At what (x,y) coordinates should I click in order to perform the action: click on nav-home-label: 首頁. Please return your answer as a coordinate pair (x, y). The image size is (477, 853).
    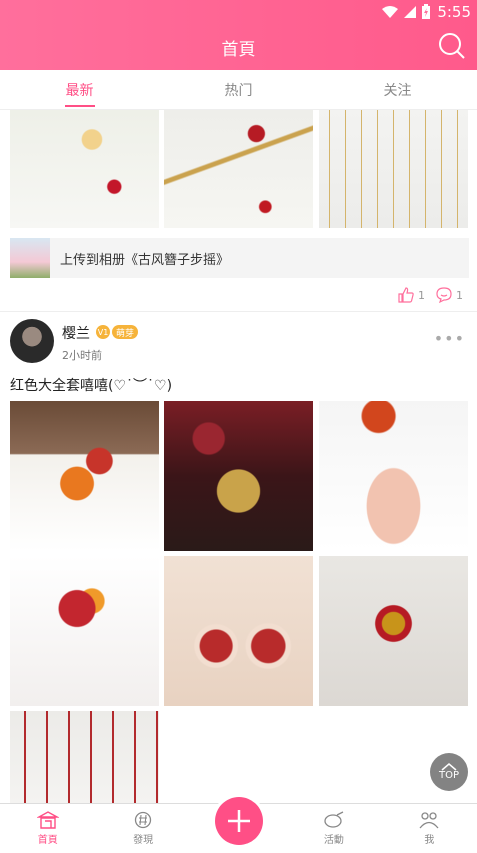
    Looking at the image, I should click on (47, 840).